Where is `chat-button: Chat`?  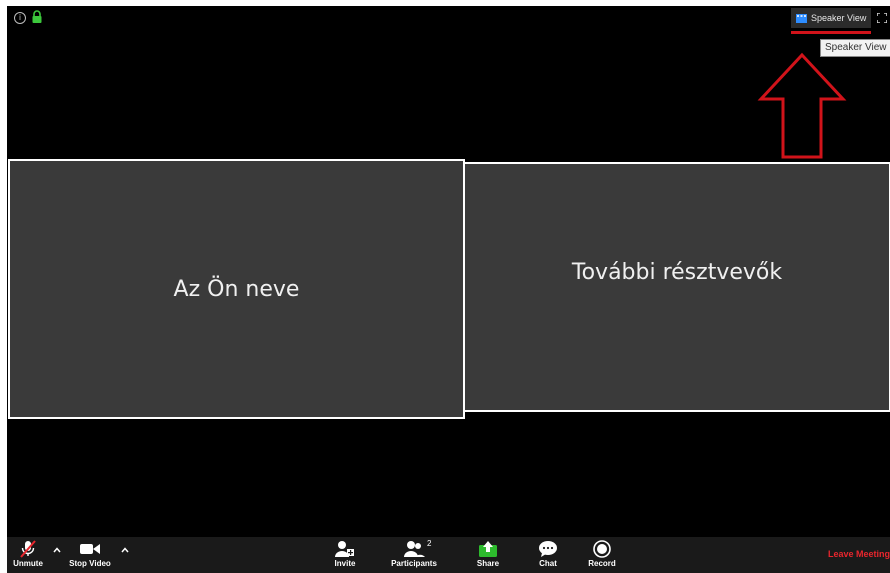
chat-button: Chat is located at coordinates (548, 555).